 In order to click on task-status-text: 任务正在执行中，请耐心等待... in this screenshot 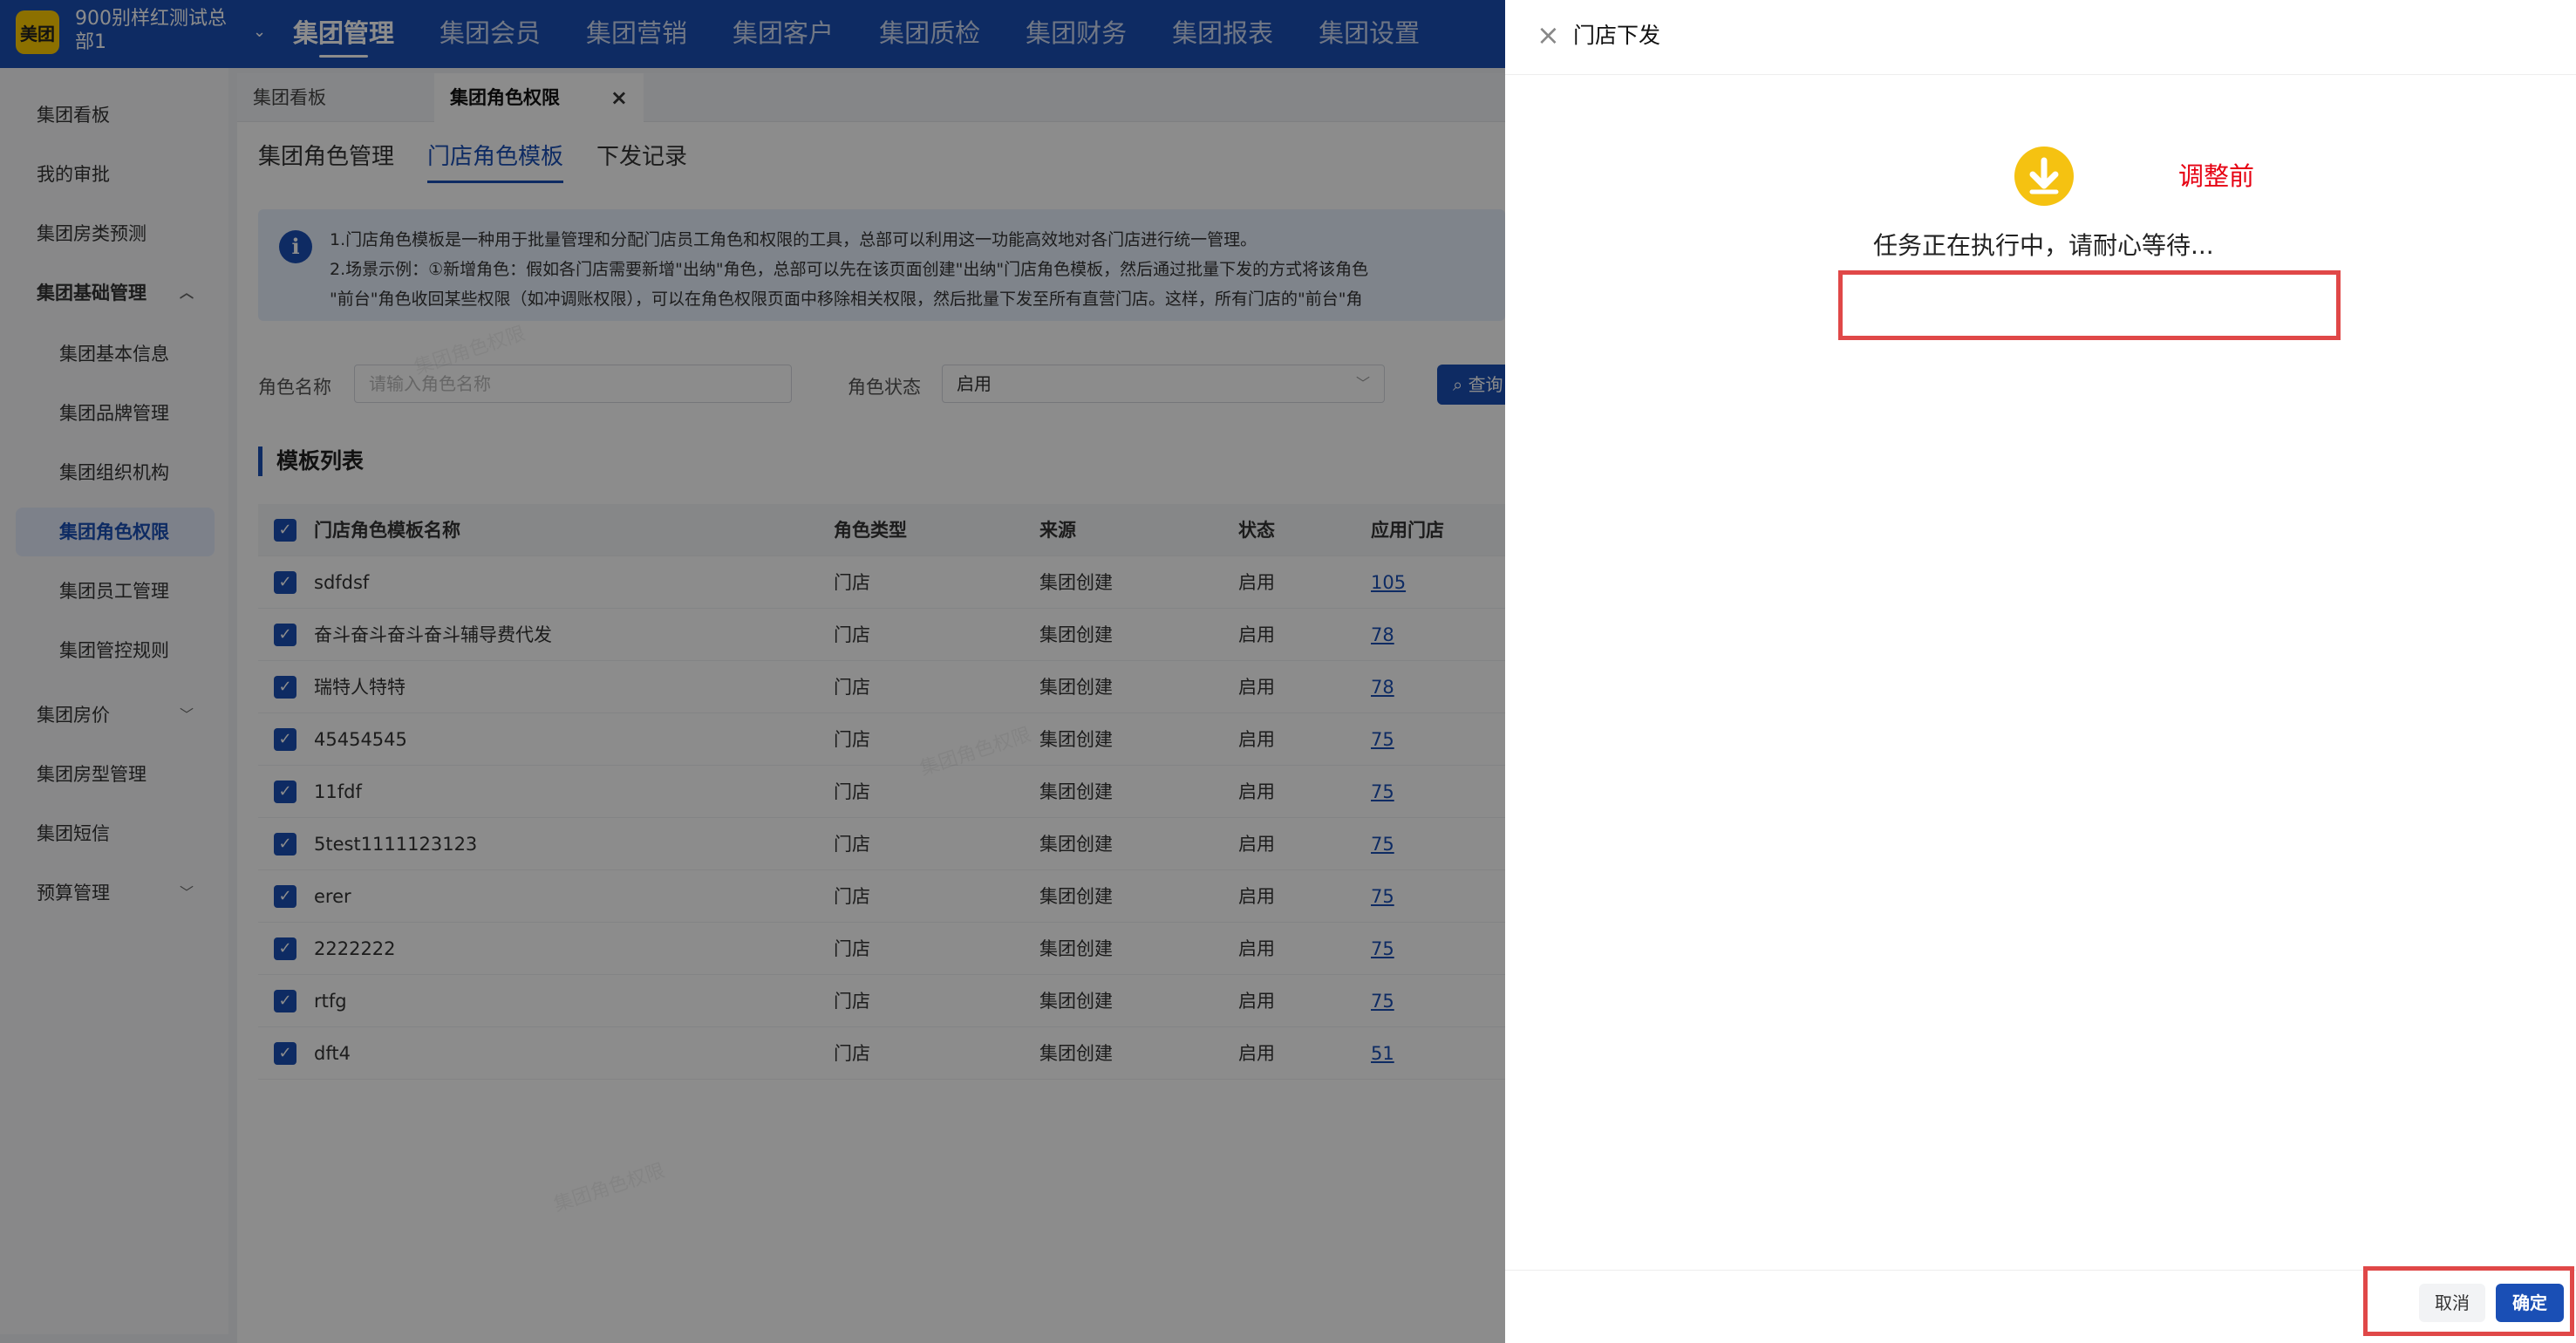, I will do `click(2044, 245)`.